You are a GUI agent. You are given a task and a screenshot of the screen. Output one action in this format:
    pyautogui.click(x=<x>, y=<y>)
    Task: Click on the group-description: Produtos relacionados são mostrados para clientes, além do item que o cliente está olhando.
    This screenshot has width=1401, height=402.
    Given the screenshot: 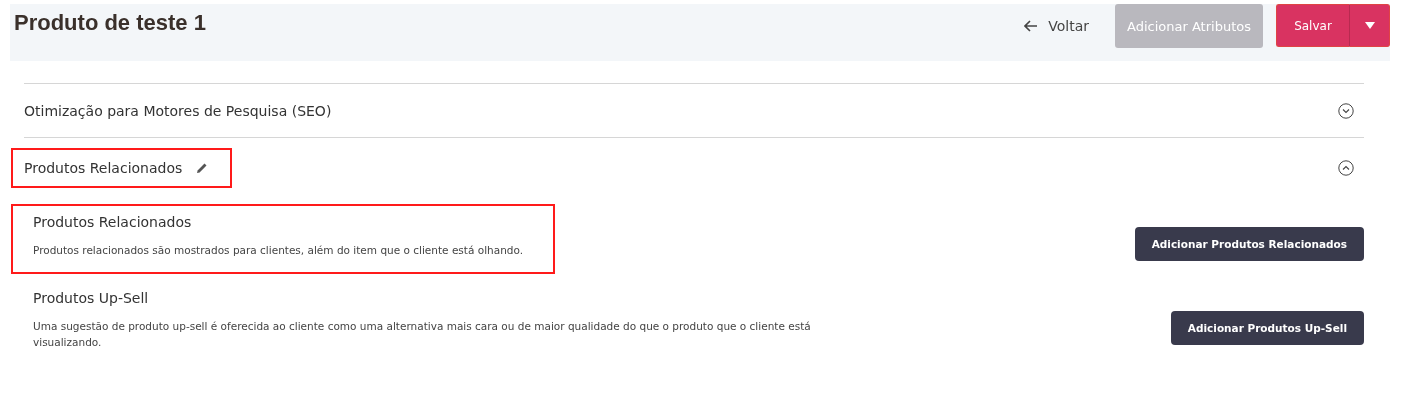 What is the action you would take?
    pyautogui.click(x=279, y=250)
    